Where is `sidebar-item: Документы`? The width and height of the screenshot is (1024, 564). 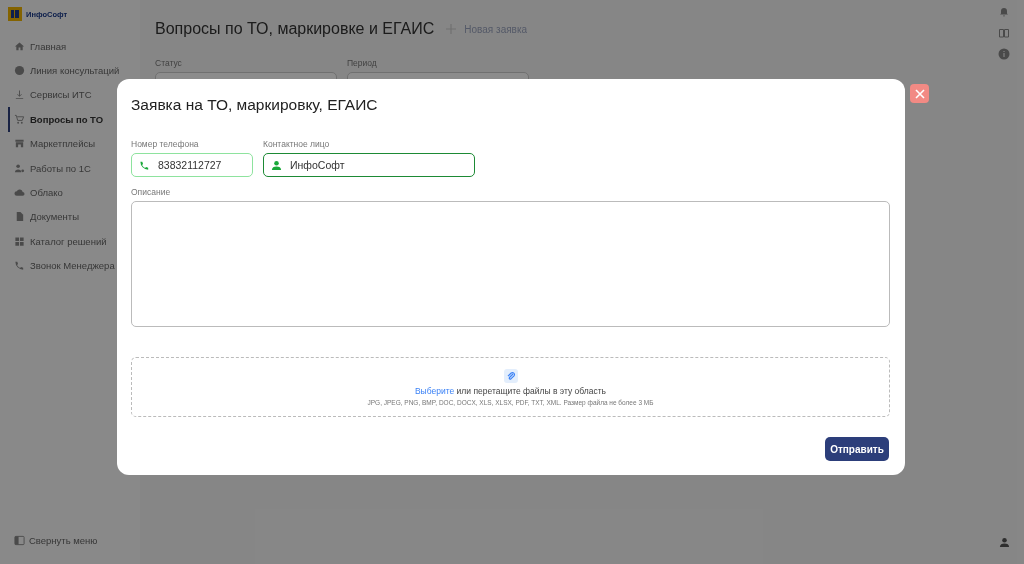
sidebar-item: Документы is located at coordinates (70, 217).